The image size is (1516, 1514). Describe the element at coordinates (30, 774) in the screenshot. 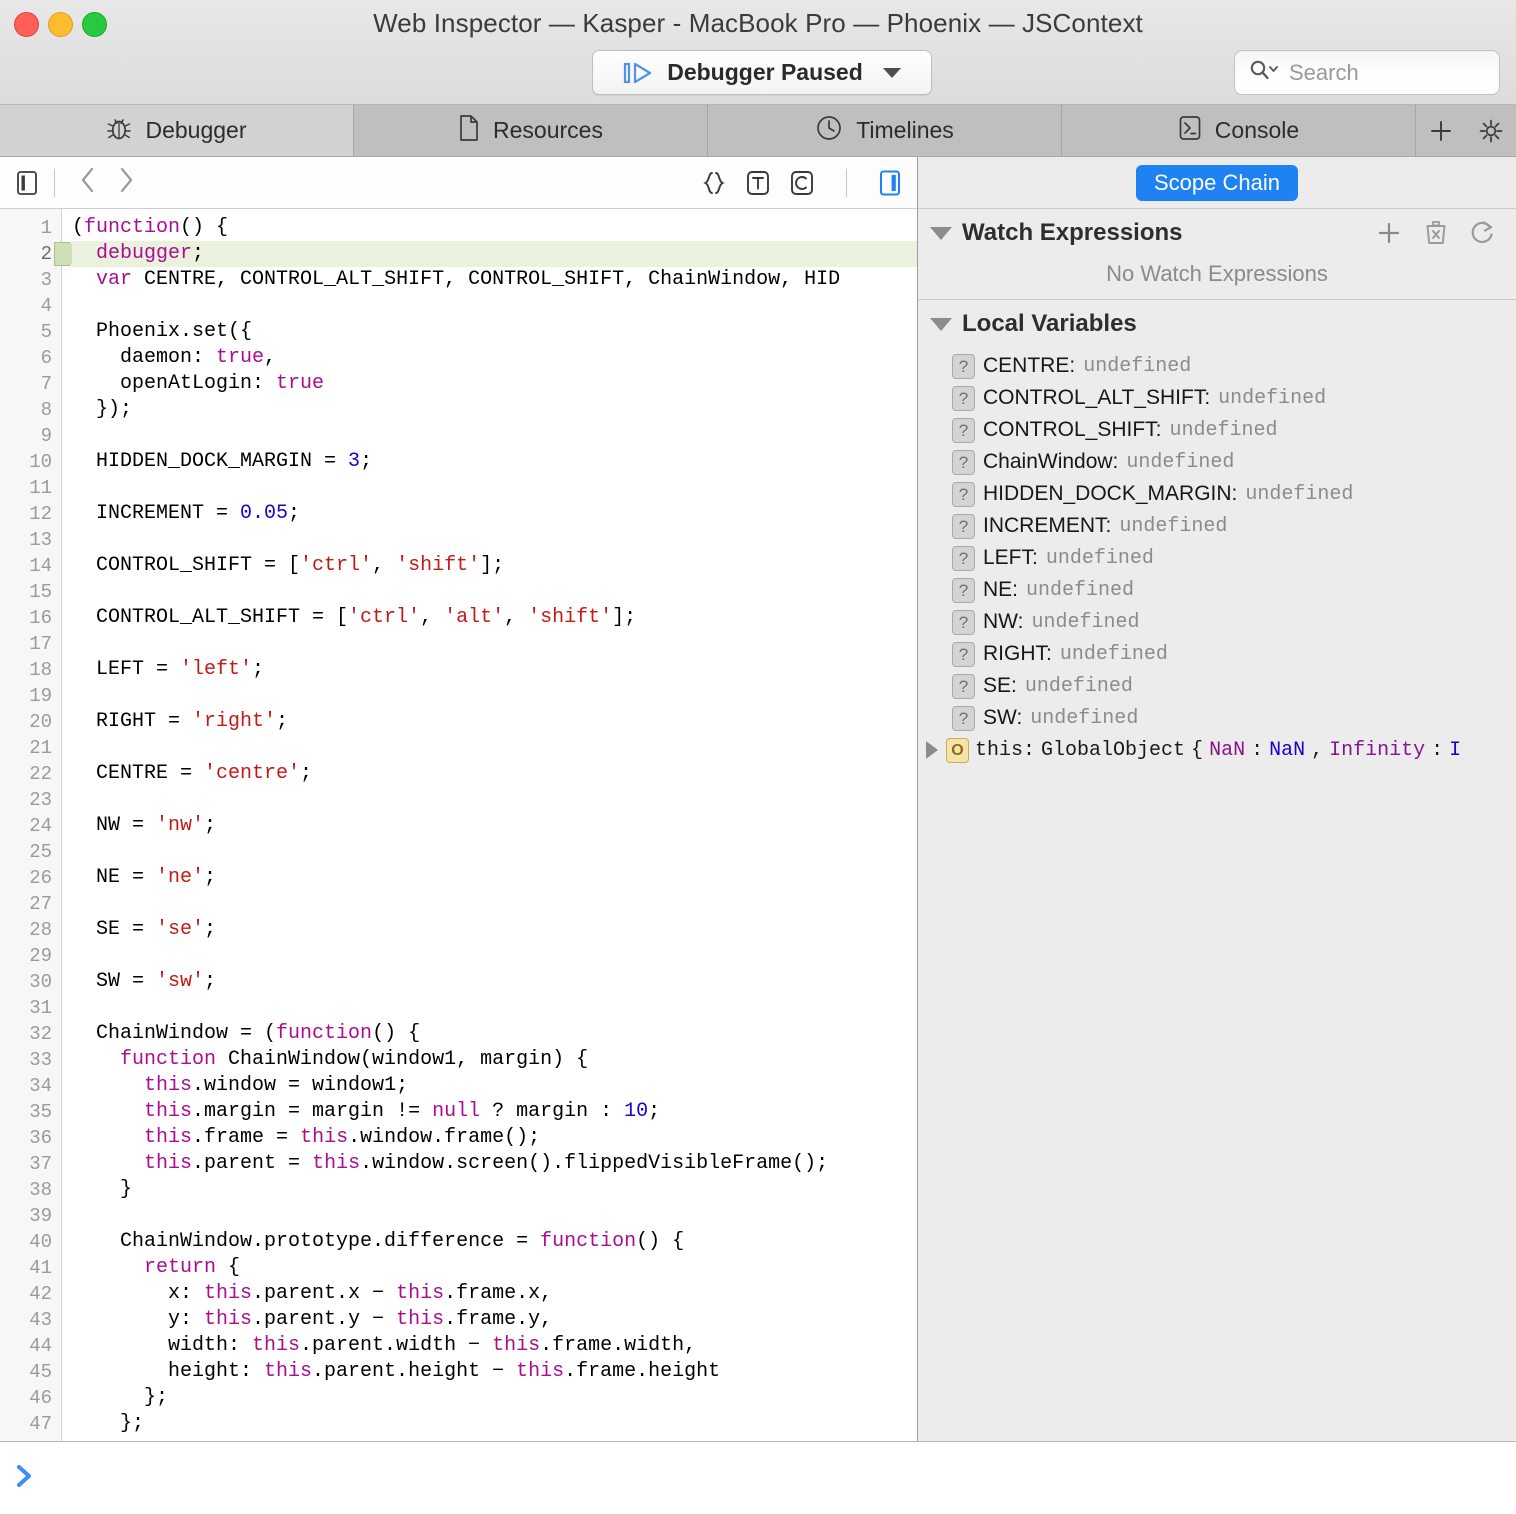

I see `line-number: 22` at that location.